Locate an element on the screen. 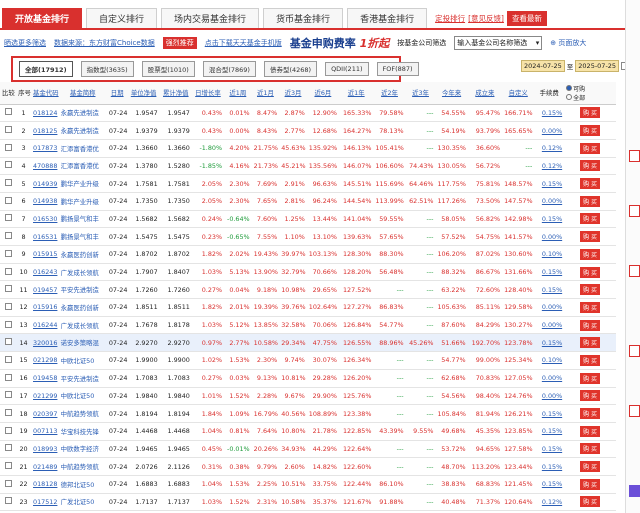  fund-code: 014938 is located at coordinates (45, 201).